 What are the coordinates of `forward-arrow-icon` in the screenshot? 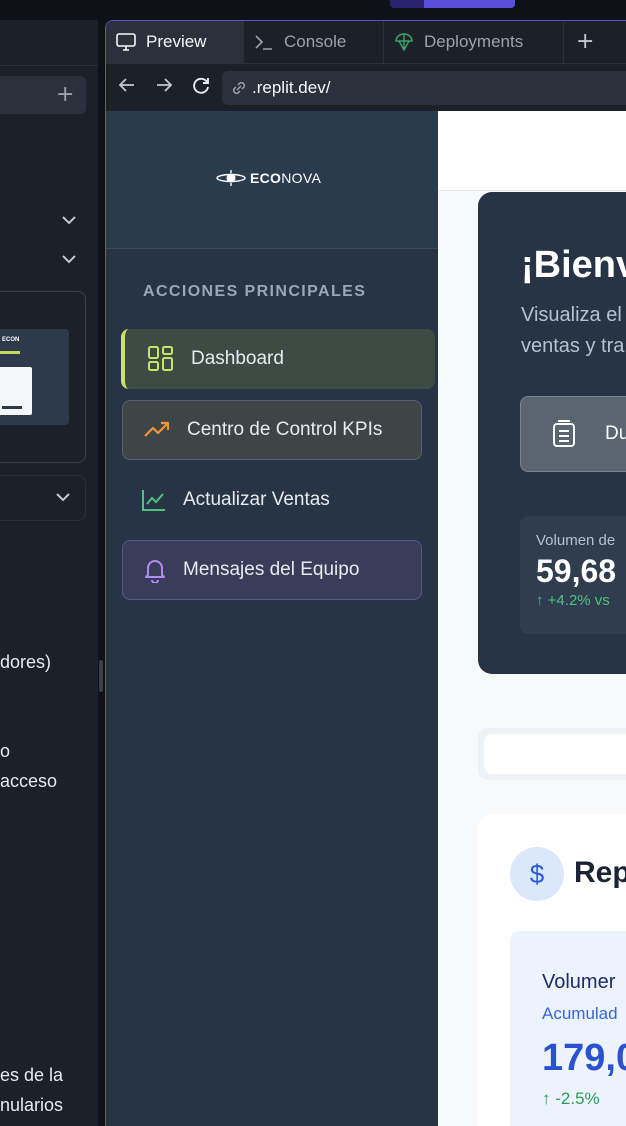 It's located at (164, 87).